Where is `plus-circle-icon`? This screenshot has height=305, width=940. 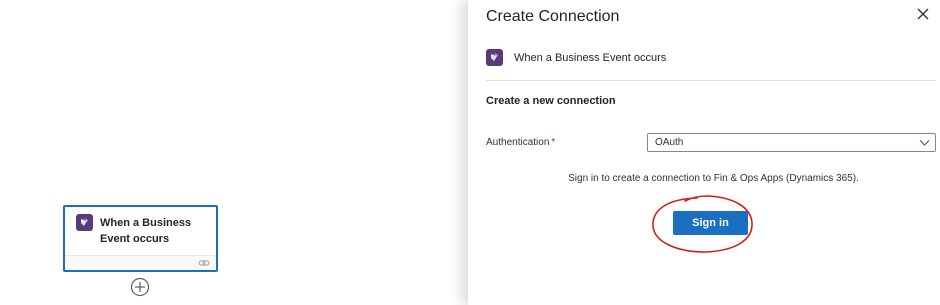
plus-circle-icon is located at coordinates (140, 287).